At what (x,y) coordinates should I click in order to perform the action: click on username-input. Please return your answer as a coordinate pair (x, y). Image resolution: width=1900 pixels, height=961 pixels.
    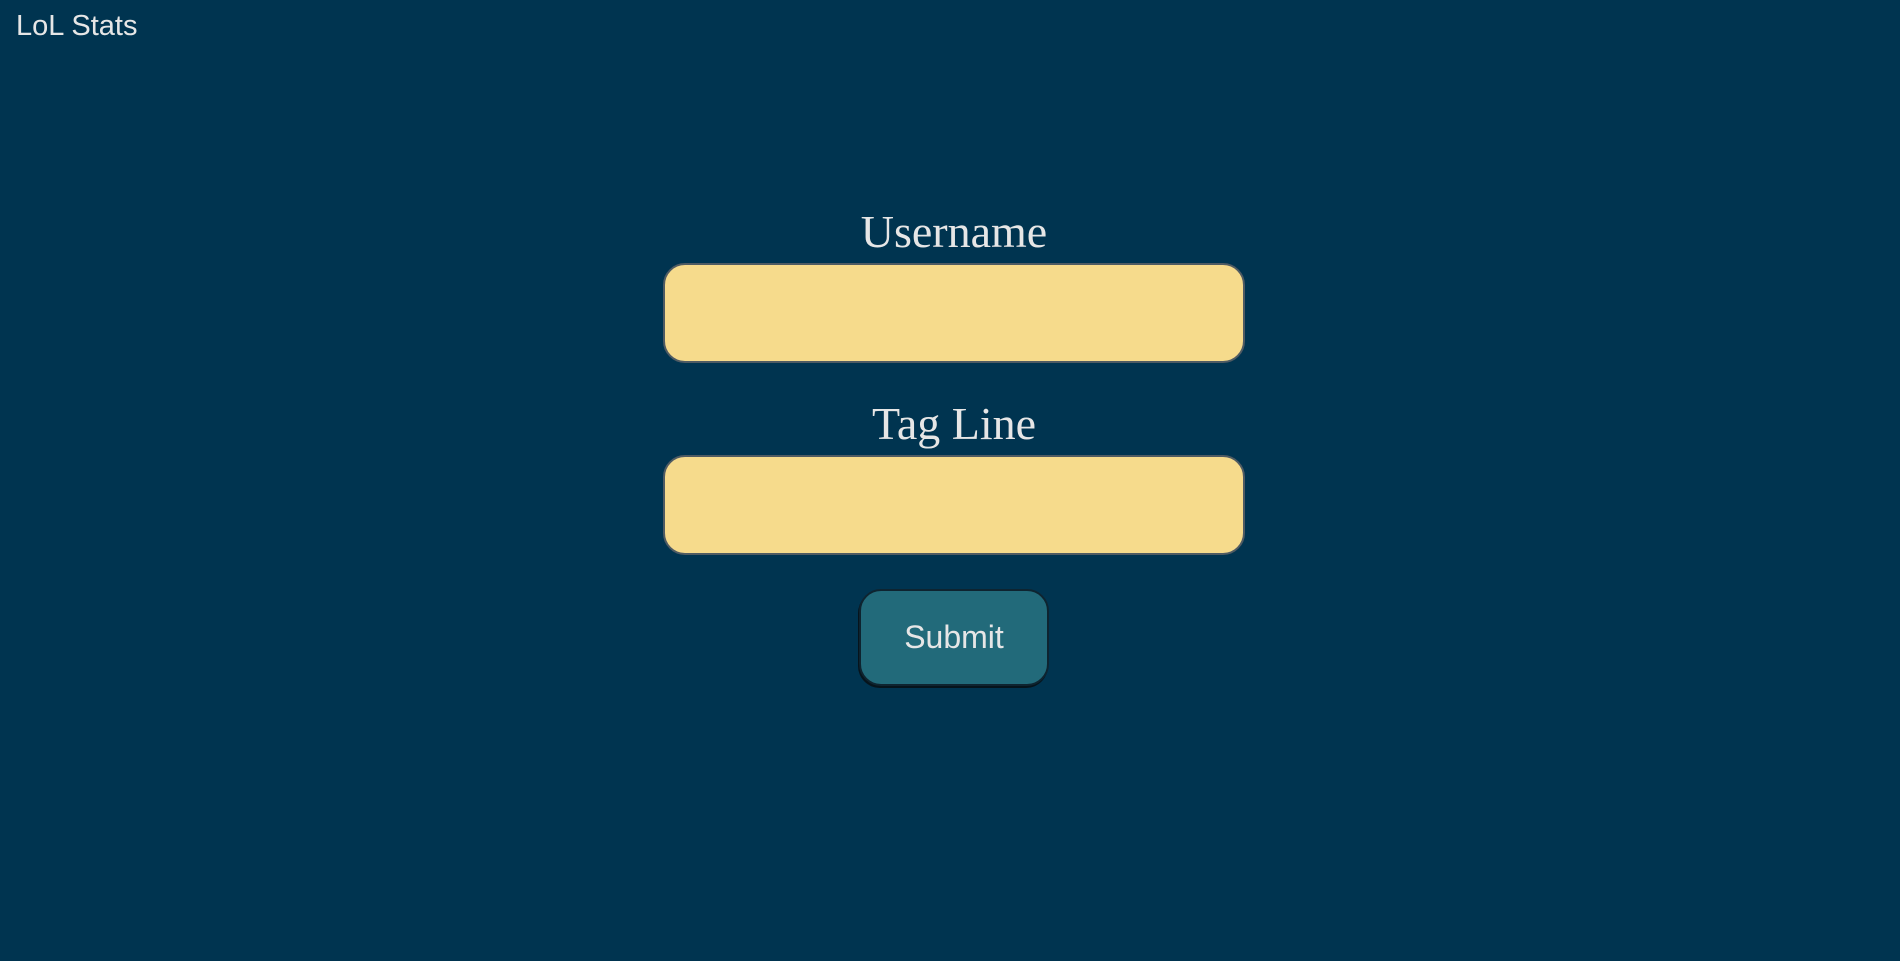
    Looking at the image, I should click on (954, 313).